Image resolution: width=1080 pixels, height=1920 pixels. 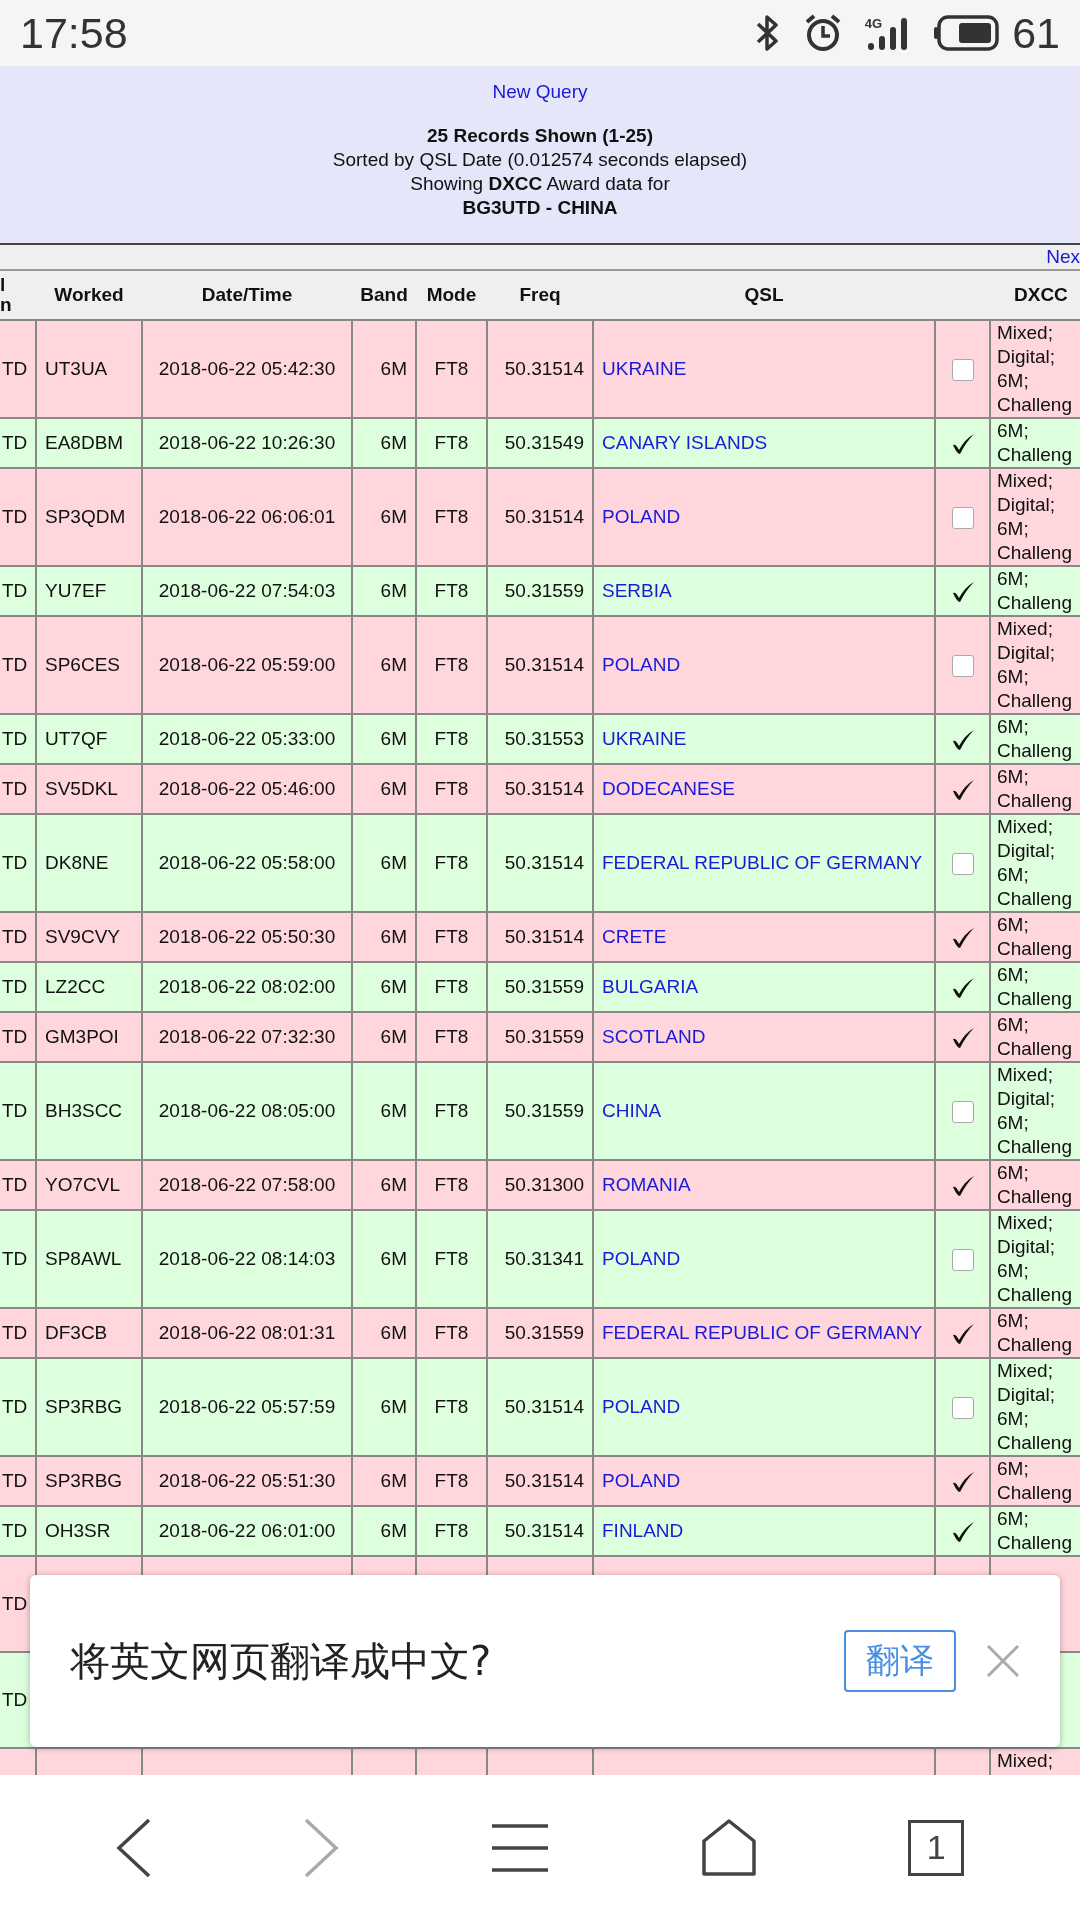 I want to click on battery-percent: 61, so click(x=1036, y=33).